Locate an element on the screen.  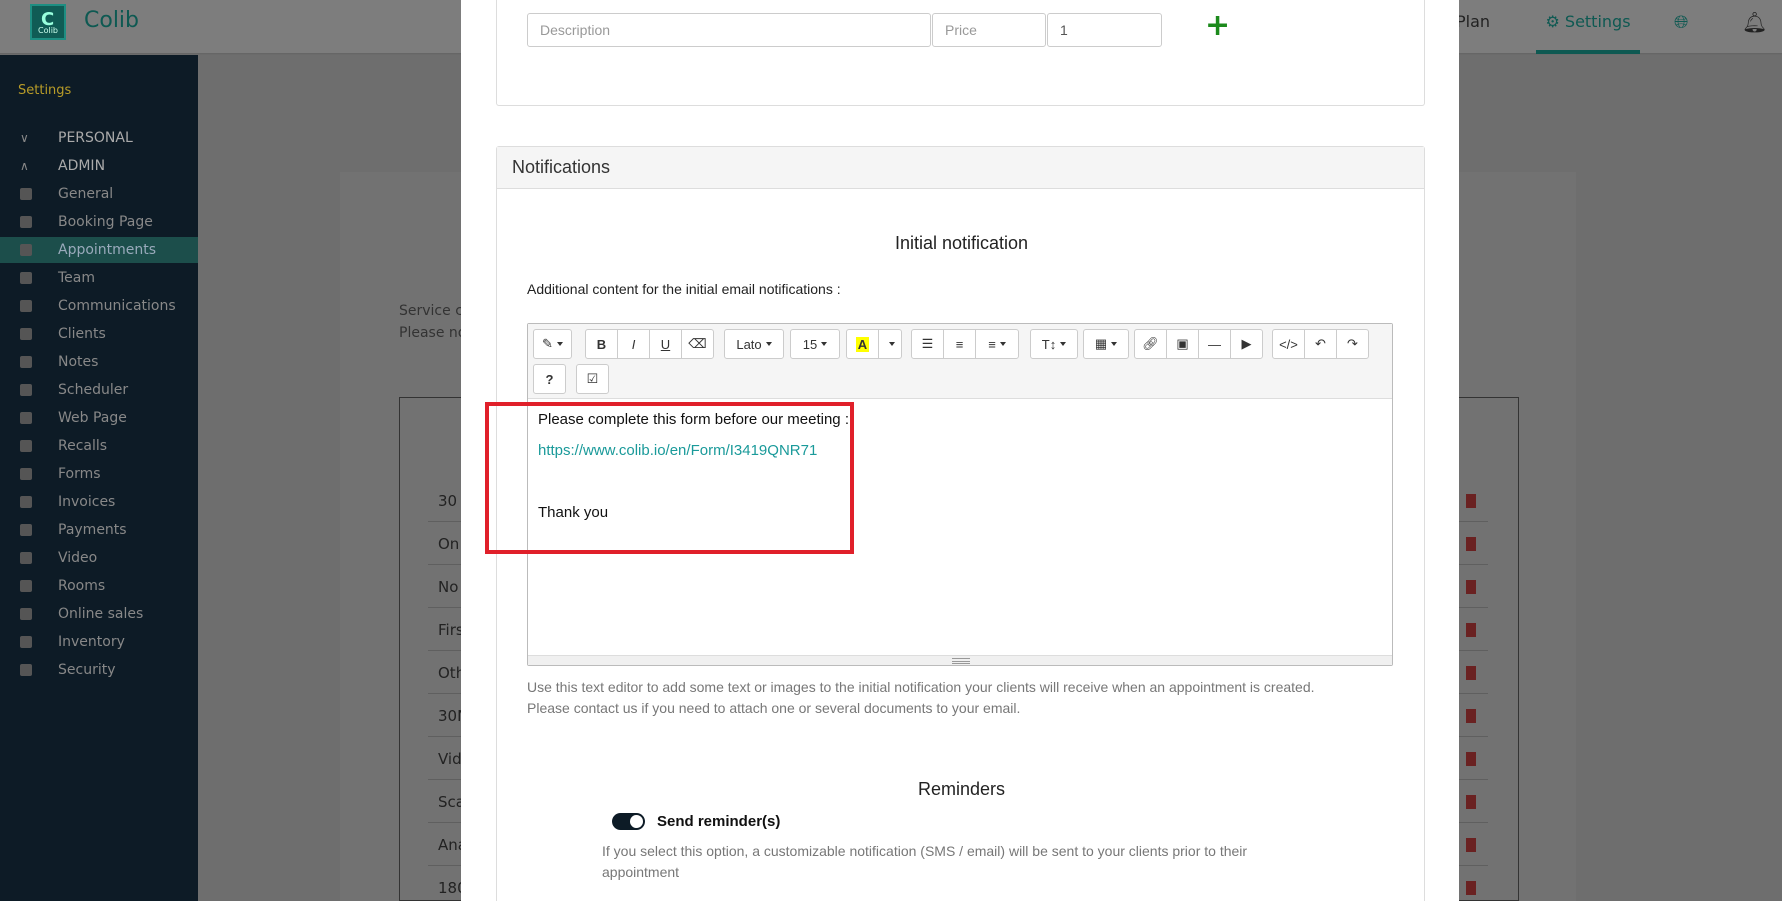
grip-icon is located at coordinates (961, 661).